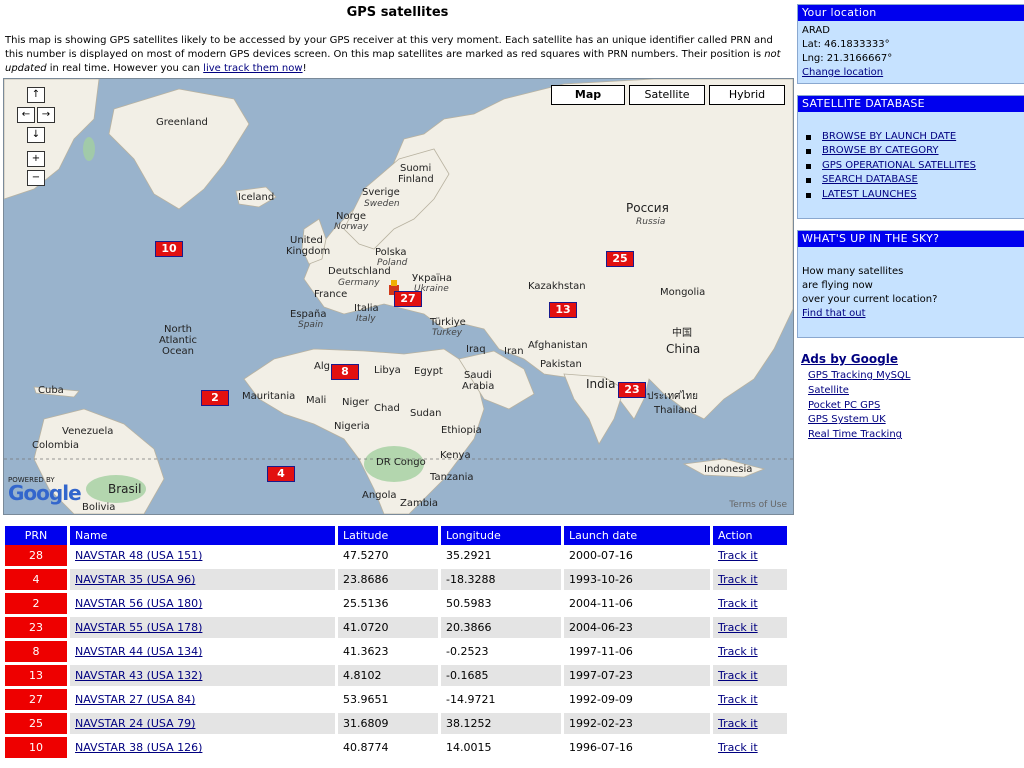 Image resolution: width=1024 pixels, height=768 pixels. What do you see at coordinates (911, 239) in the screenshot?
I see `whats-up-box-title: WHAT'S UP IN THE SKY?` at bounding box center [911, 239].